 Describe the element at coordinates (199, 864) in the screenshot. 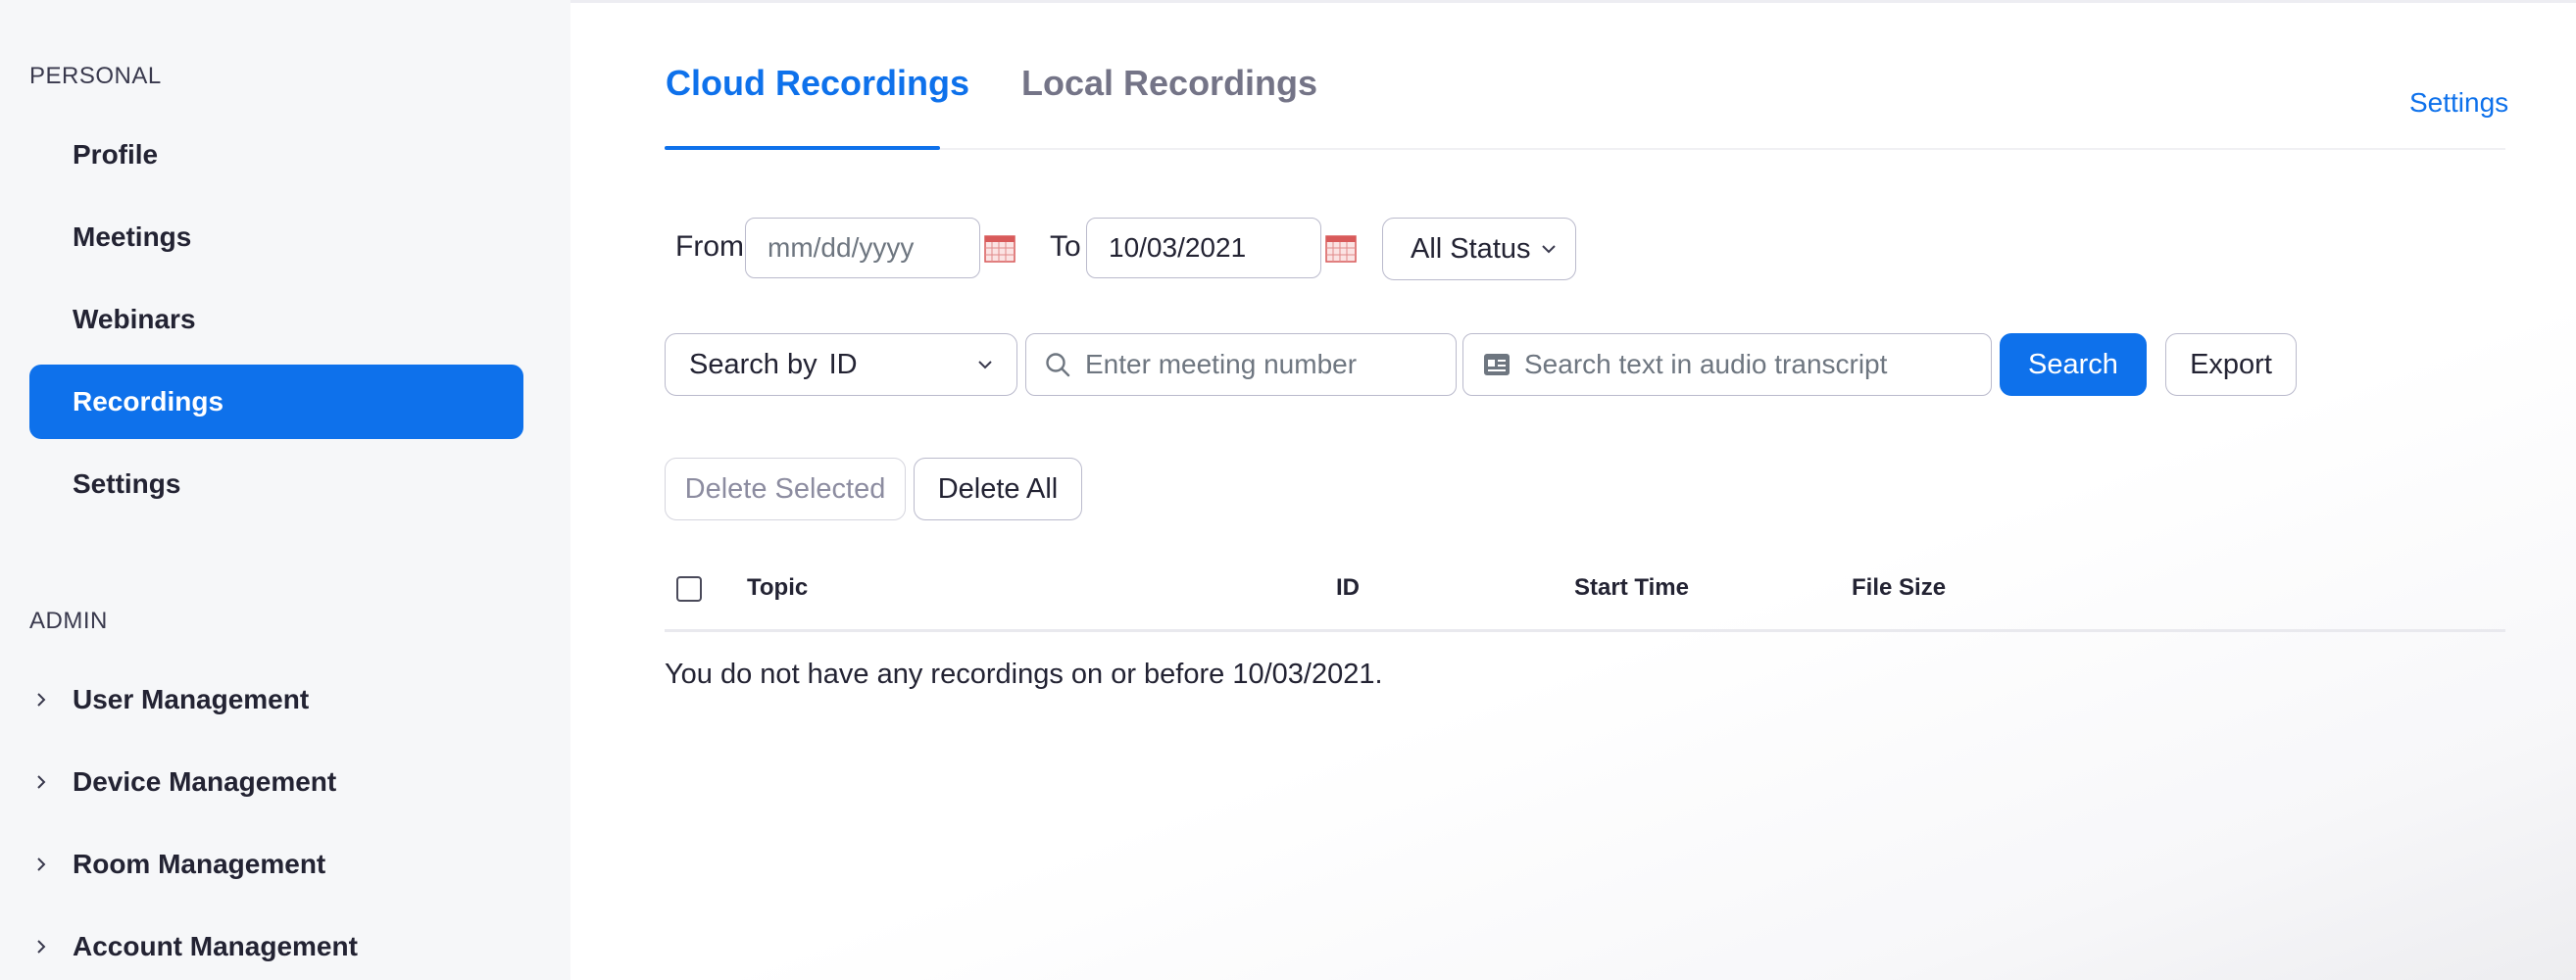

I see `sidebar-item-label: Room Management` at that location.